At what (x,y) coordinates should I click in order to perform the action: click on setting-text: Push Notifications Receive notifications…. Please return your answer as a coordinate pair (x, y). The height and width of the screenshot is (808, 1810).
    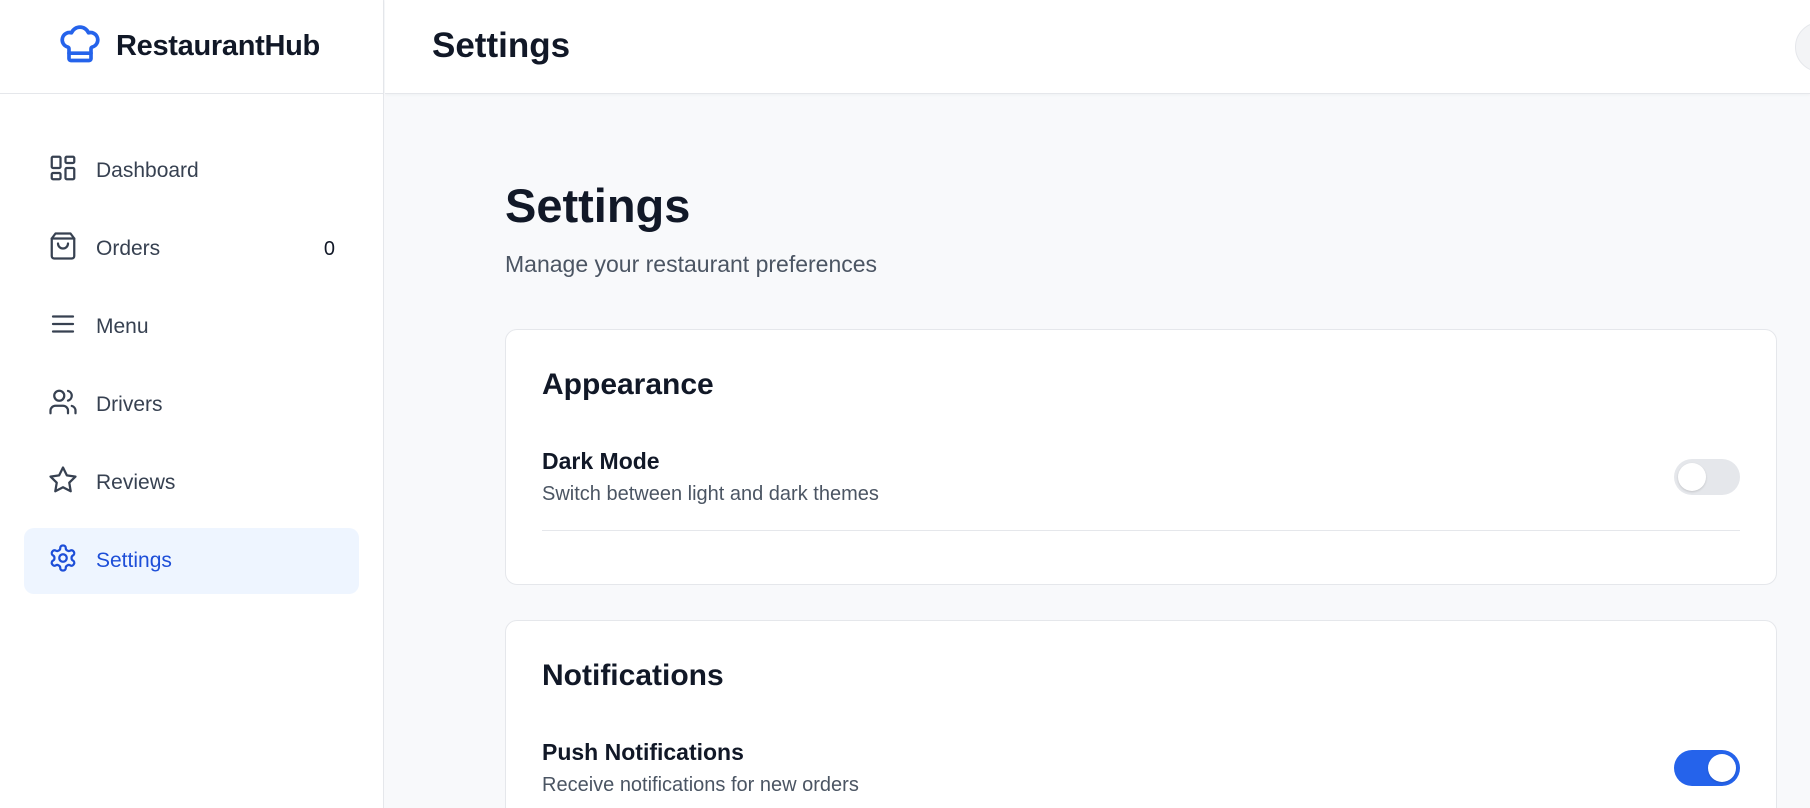
    Looking at the image, I should click on (700, 768).